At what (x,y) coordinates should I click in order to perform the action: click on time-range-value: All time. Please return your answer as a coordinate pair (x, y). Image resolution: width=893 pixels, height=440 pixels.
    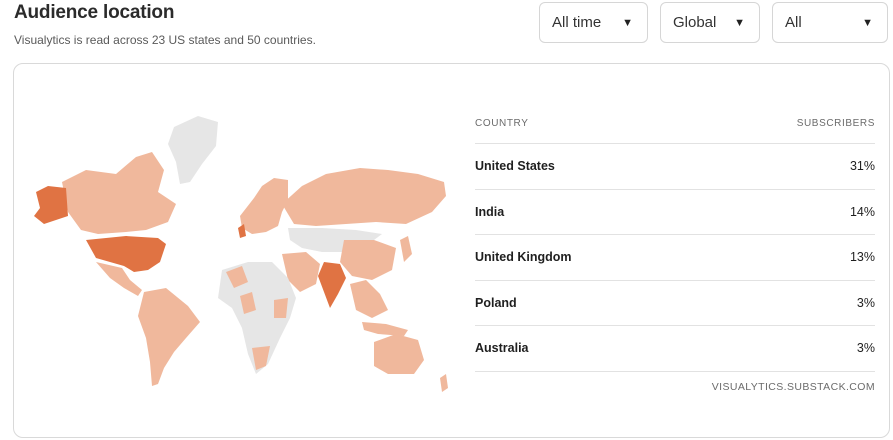
    Looking at the image, I should click on (577, 22).